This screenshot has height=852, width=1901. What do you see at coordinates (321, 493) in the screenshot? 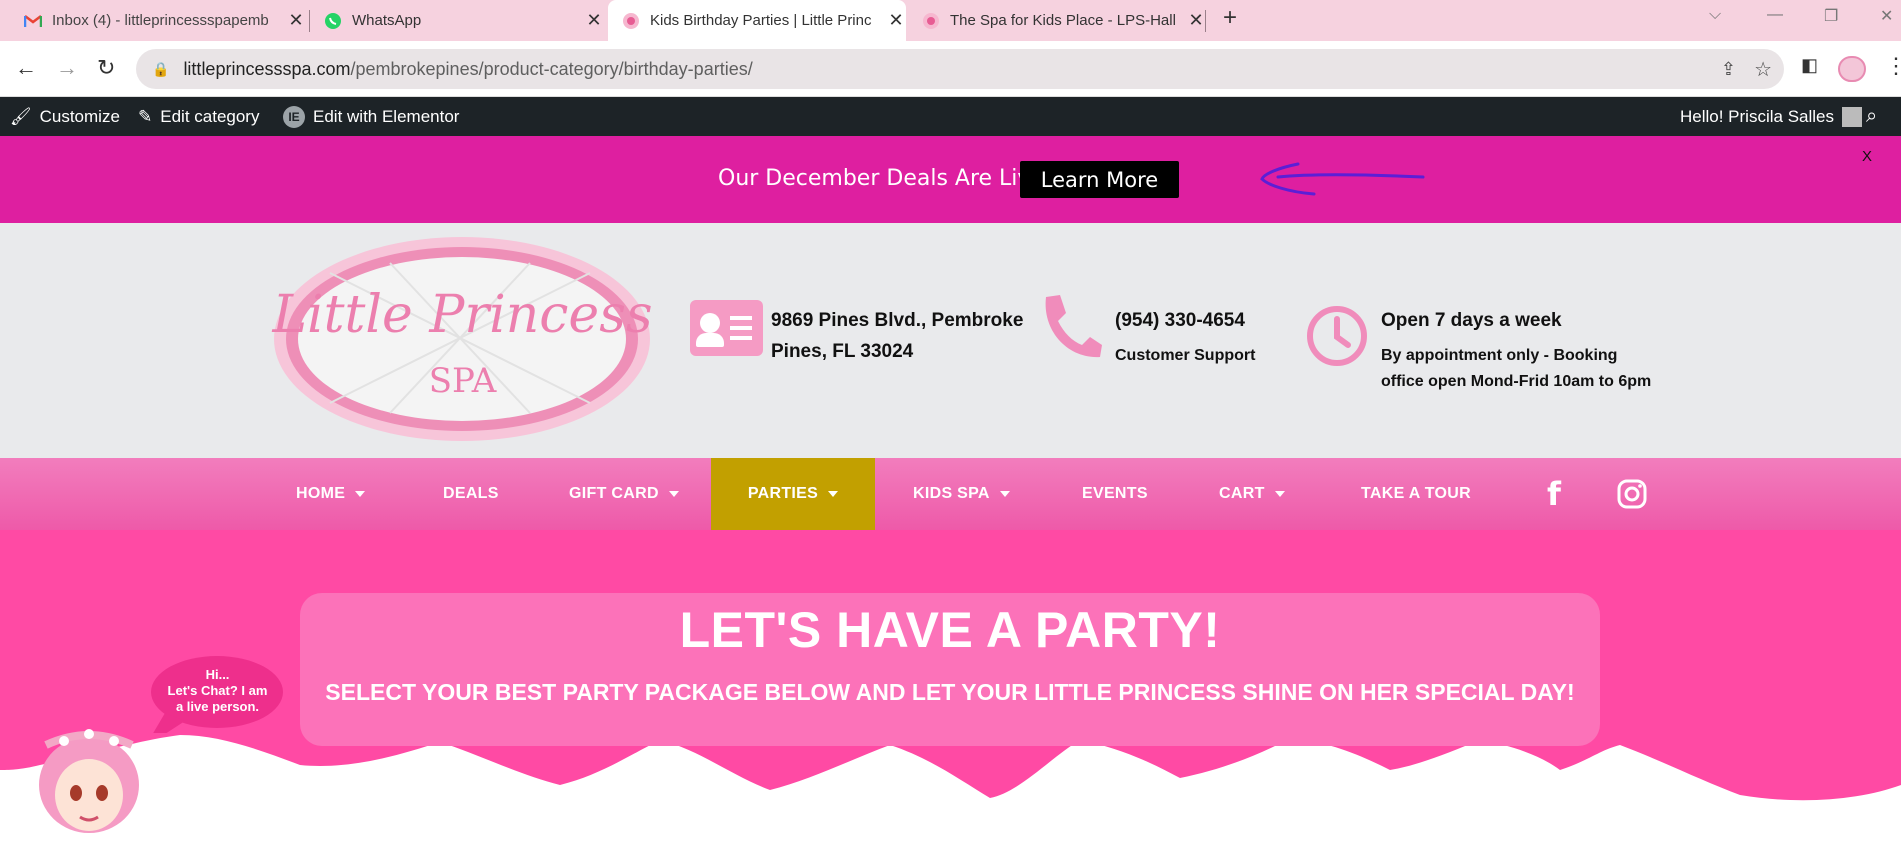
I see `menu-label: HOME` at bounding box center [321, 493].